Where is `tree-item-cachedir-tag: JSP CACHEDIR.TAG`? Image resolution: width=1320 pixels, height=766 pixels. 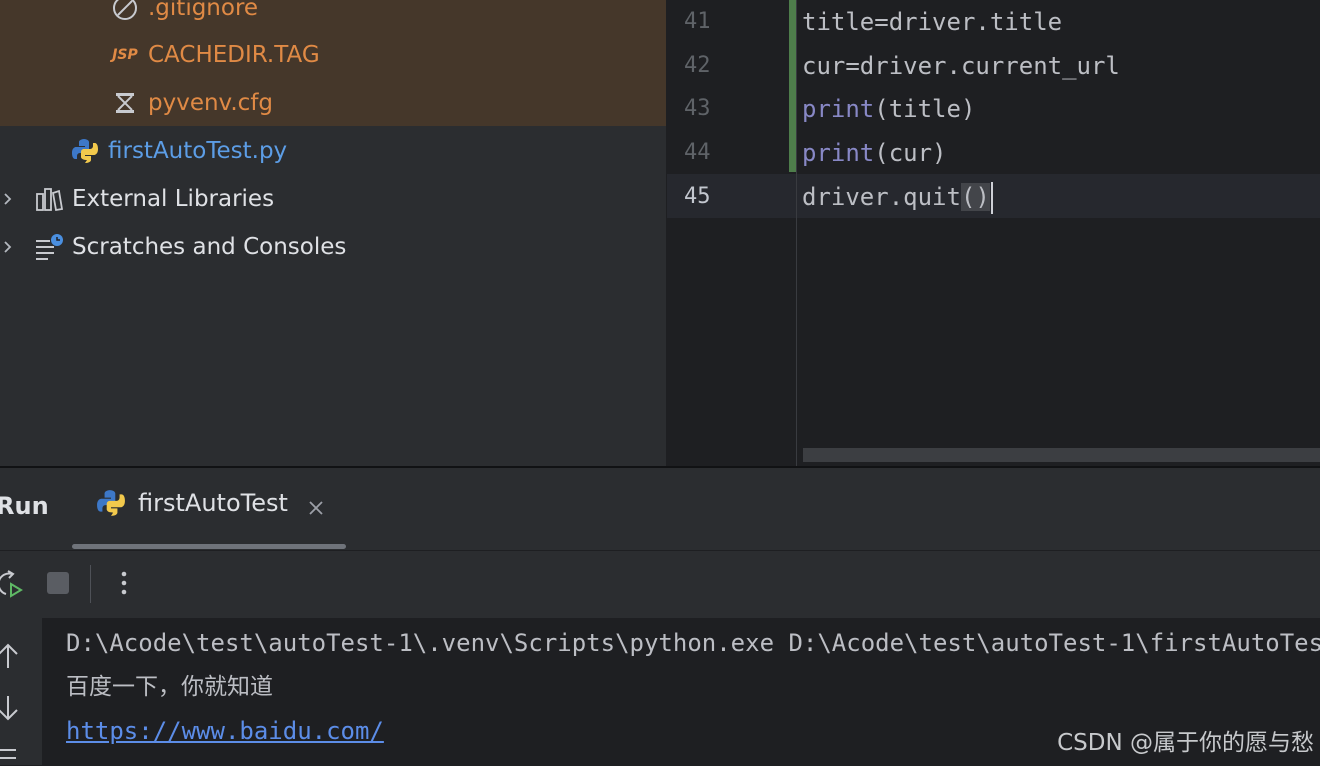
tree-item-cachedir-tag: JSP CACHEDIR.TAG is located at coordinates (215, 55).